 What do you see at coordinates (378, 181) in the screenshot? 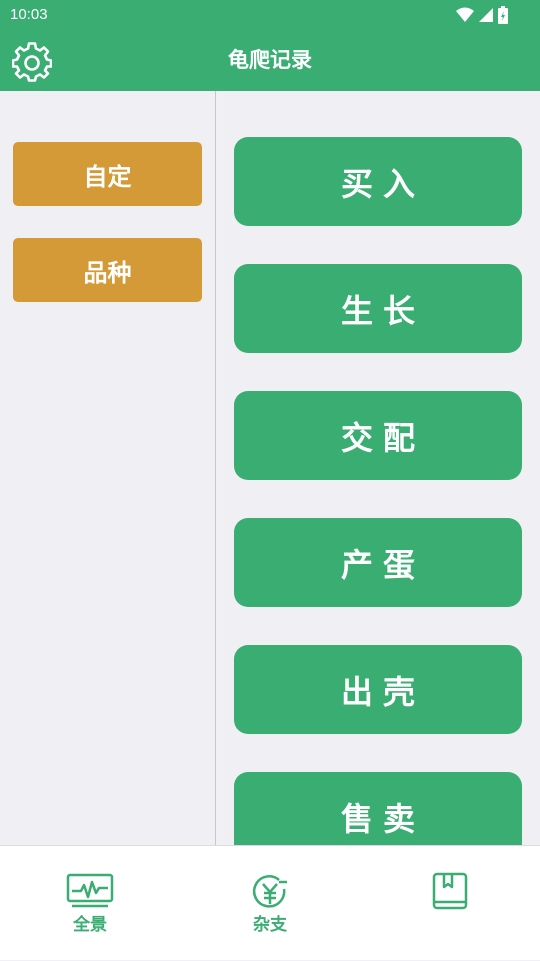
I see `buy-in-button: 买入` at bounding box center [378, 181].